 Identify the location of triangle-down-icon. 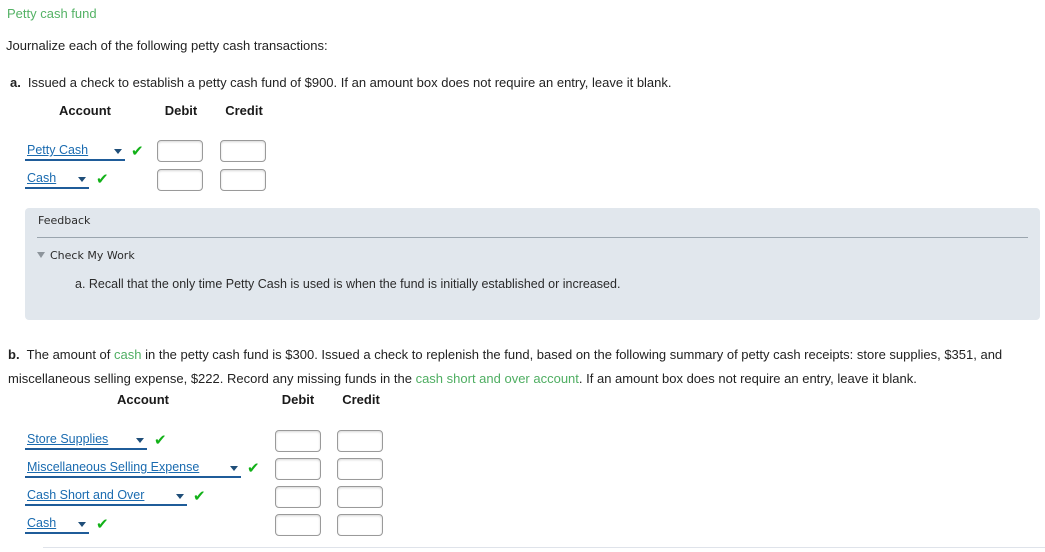
(41, 255).